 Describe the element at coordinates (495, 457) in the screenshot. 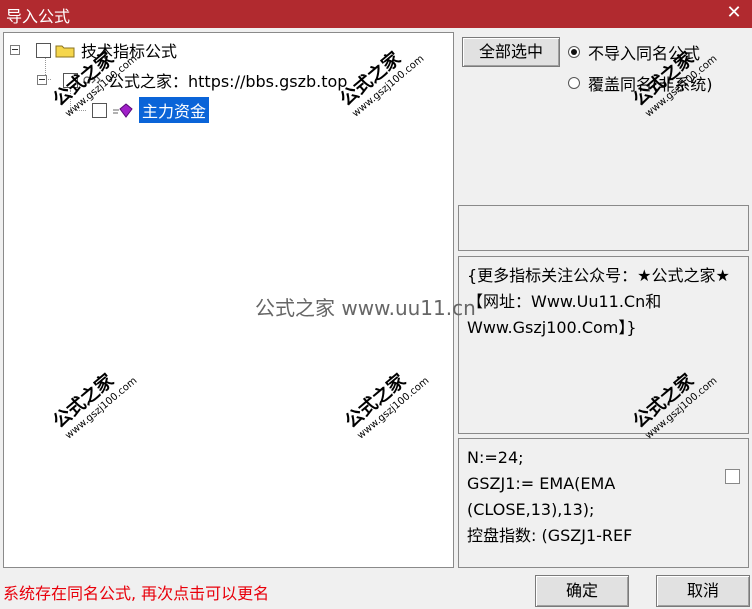

I see `code-line: N:=24;` at that location.